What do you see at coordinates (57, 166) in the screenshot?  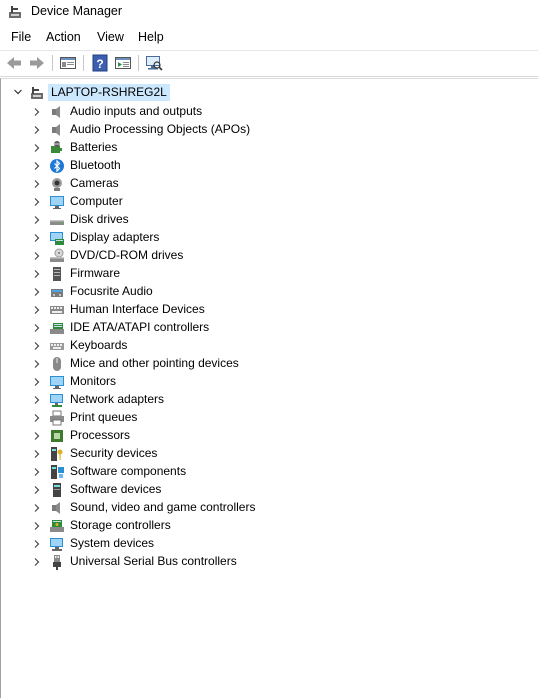 I see `bluetooth-icon` at bounding box center [57, 166].